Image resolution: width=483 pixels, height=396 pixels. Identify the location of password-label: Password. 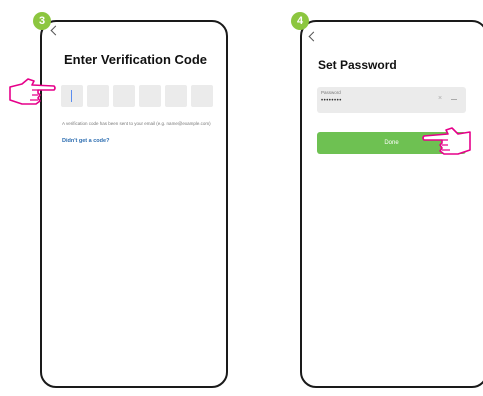
(331, 92).